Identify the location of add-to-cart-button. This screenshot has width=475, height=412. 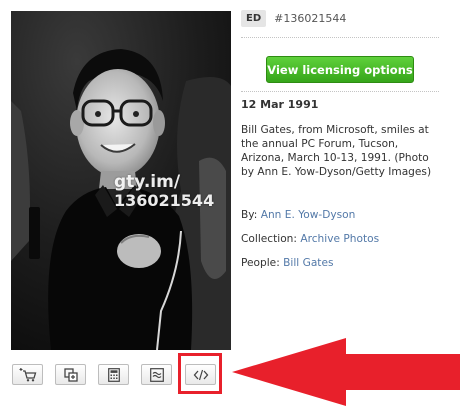
(27, 374).